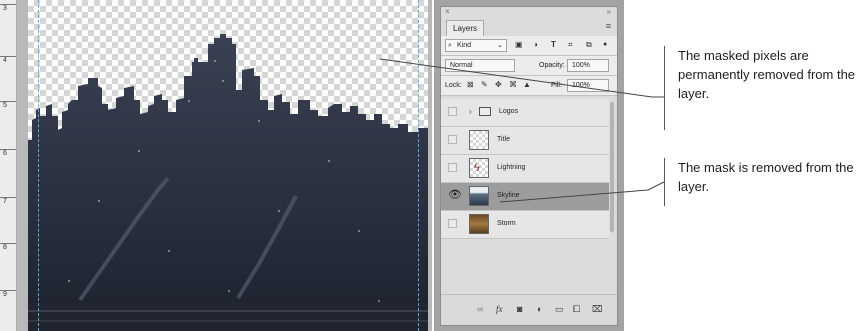 This screenshot has width=864, height=331. What do you see at coordinates (38, 165) in the screenshot?
I see `left-guide` at bounding box center [38, 165].